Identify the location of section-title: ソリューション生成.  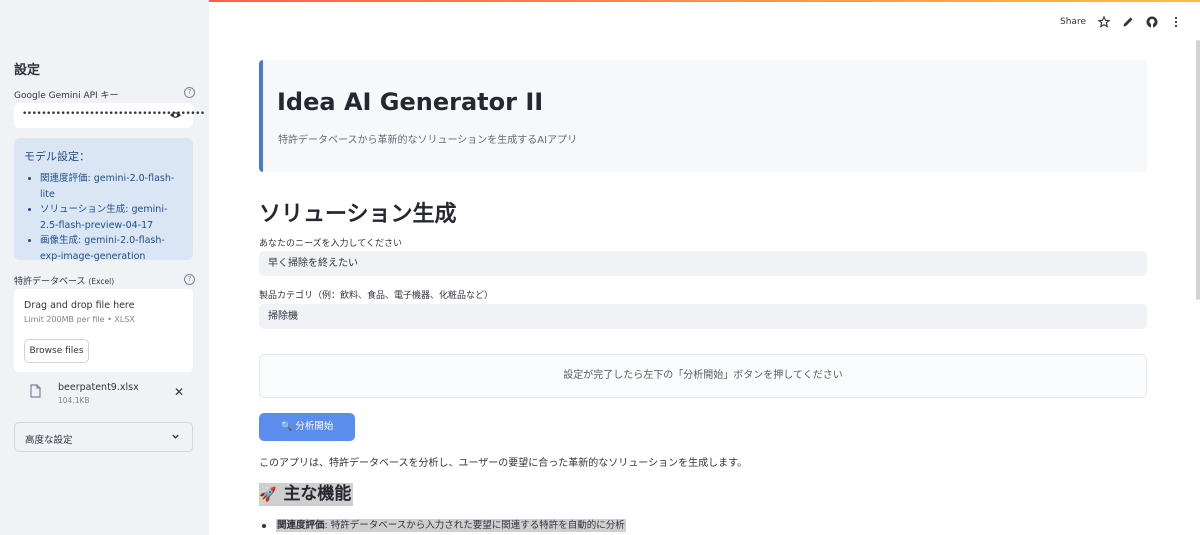
(358, 214).